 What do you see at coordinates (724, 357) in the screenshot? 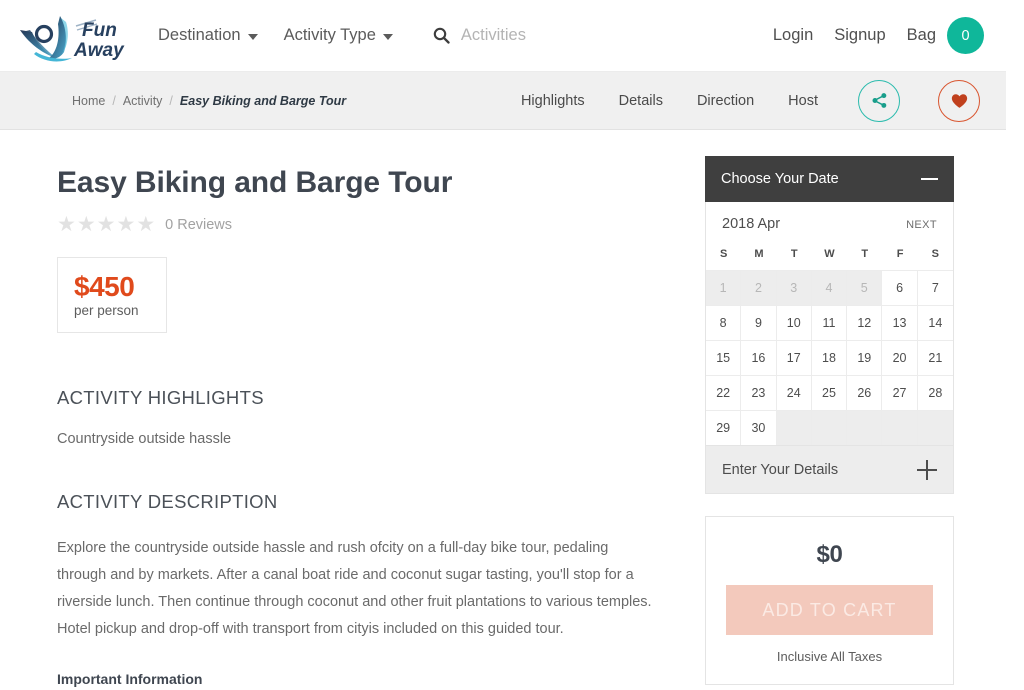
I see `calendar-day-15: 15` at bounding box center [724, 357].